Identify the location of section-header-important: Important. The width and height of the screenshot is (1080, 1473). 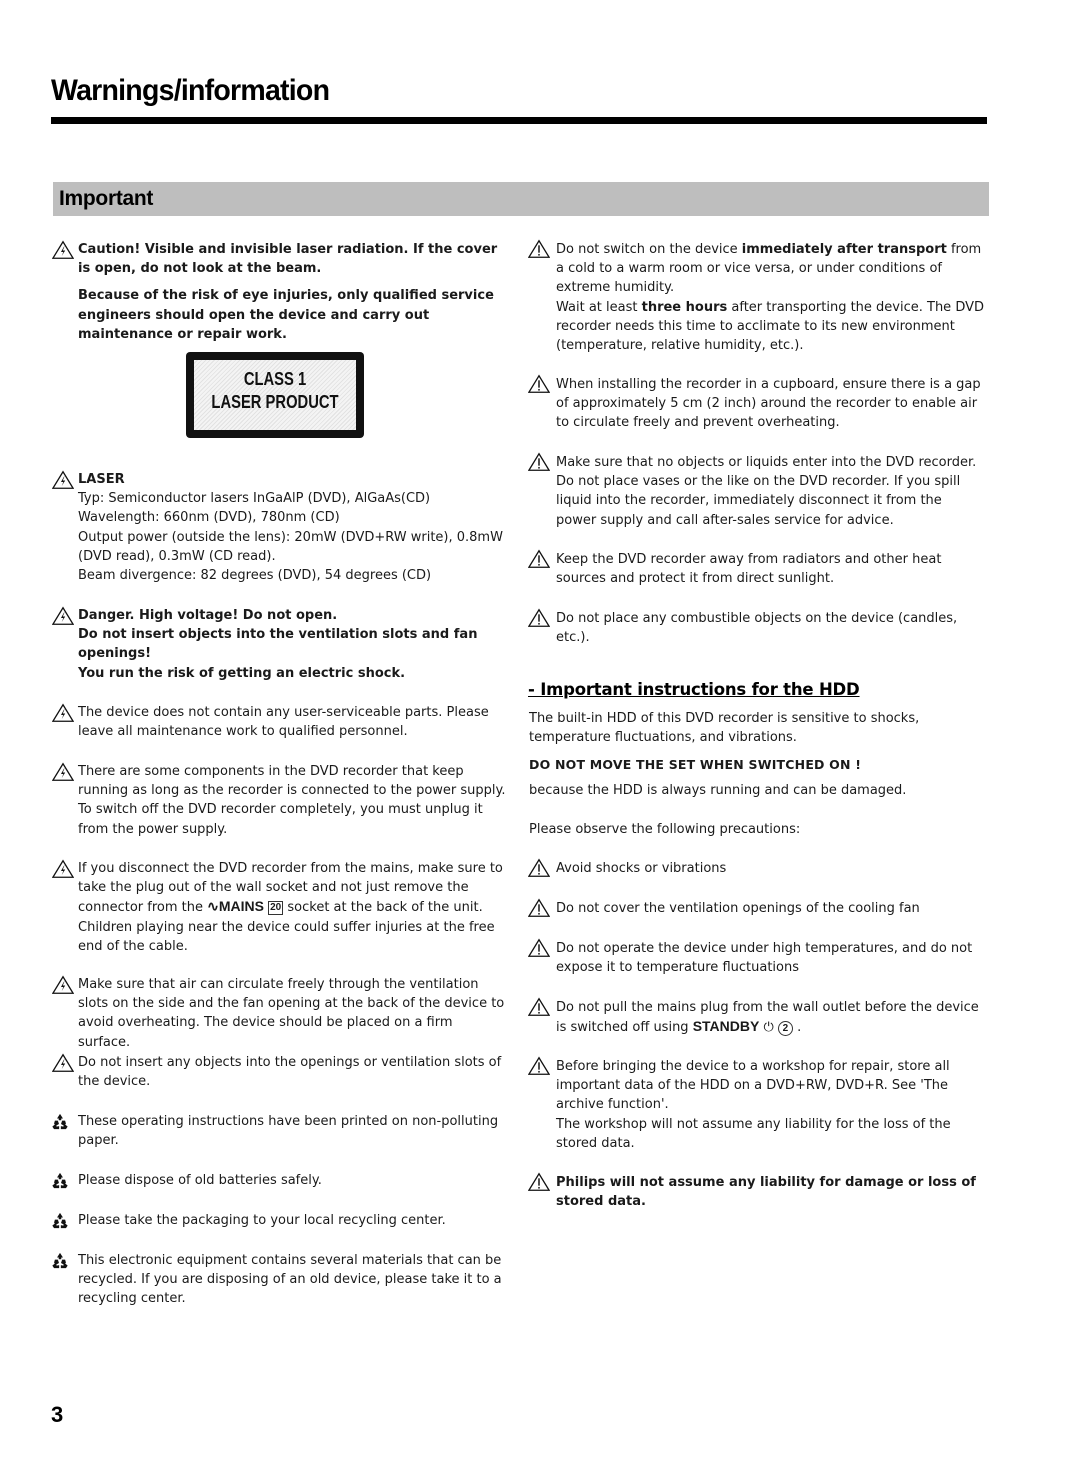
(521, 199).